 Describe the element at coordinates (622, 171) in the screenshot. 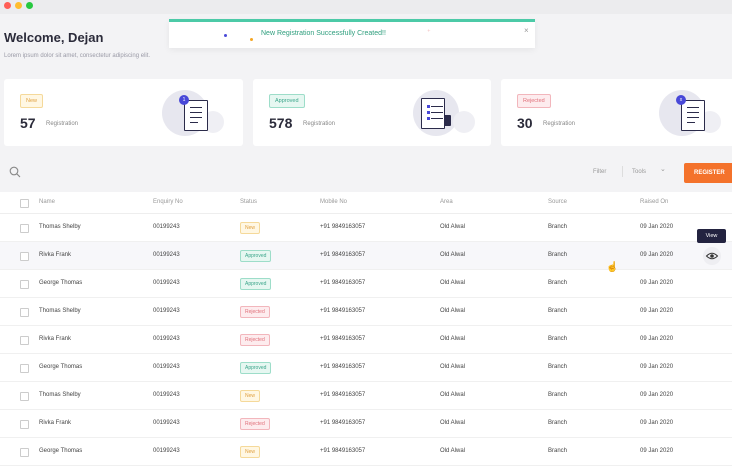

I see `toolbar-divider` at that location.